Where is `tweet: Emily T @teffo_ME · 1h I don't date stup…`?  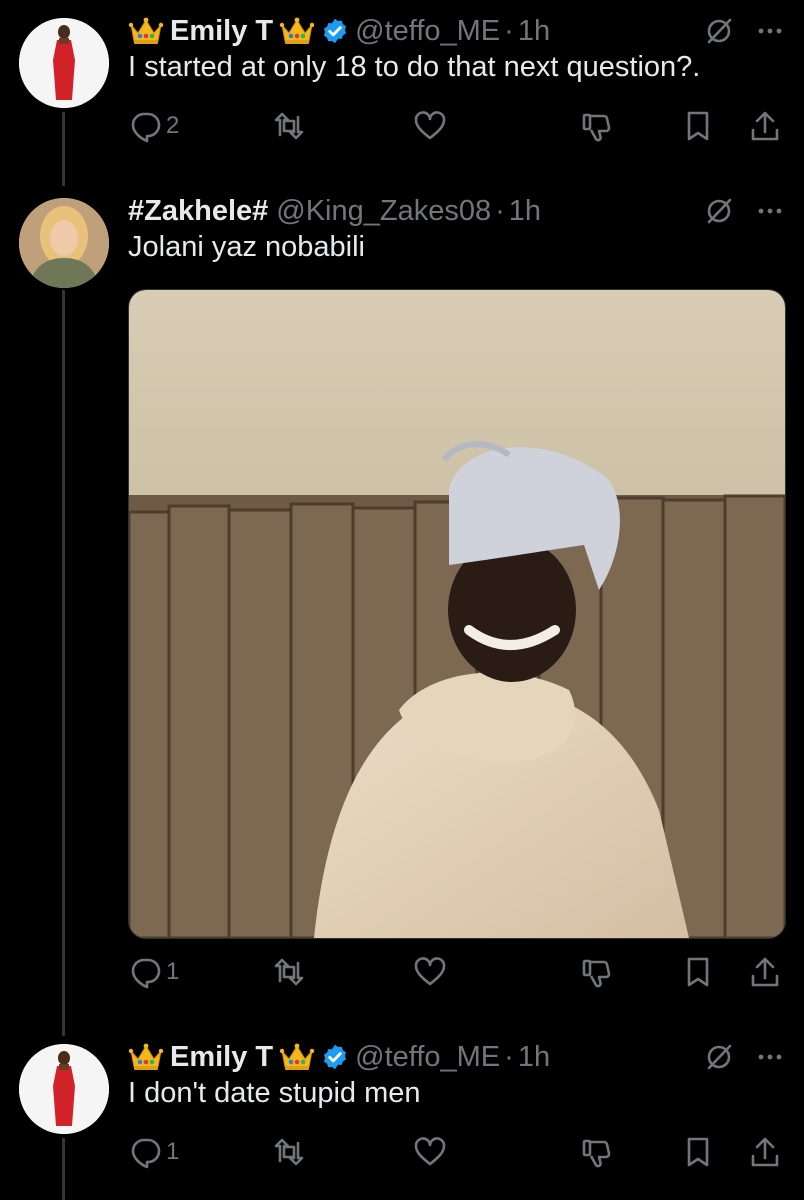
tweet: Emily T @teffo_ME · 1h I don't date stup… is located at coordinates (402, 1113).